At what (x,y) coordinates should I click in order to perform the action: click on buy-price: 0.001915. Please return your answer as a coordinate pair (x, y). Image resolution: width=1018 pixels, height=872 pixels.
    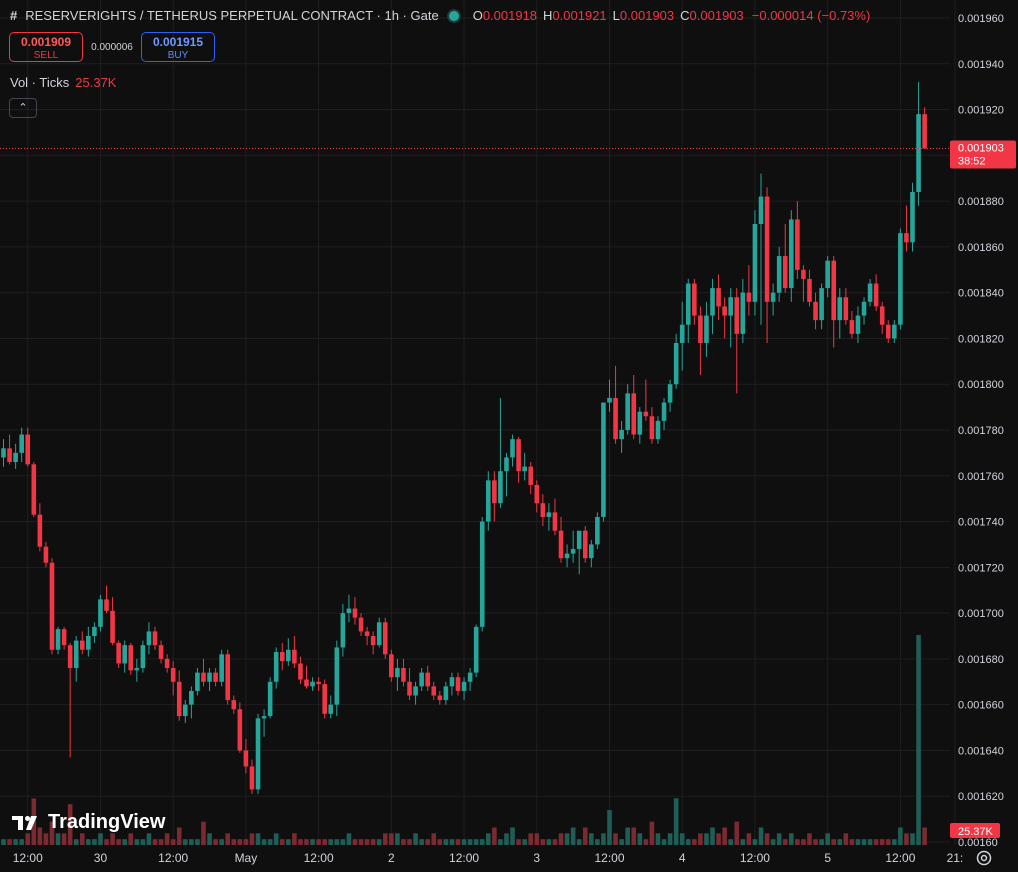
    Looking at the image, I should click on (178, 42).